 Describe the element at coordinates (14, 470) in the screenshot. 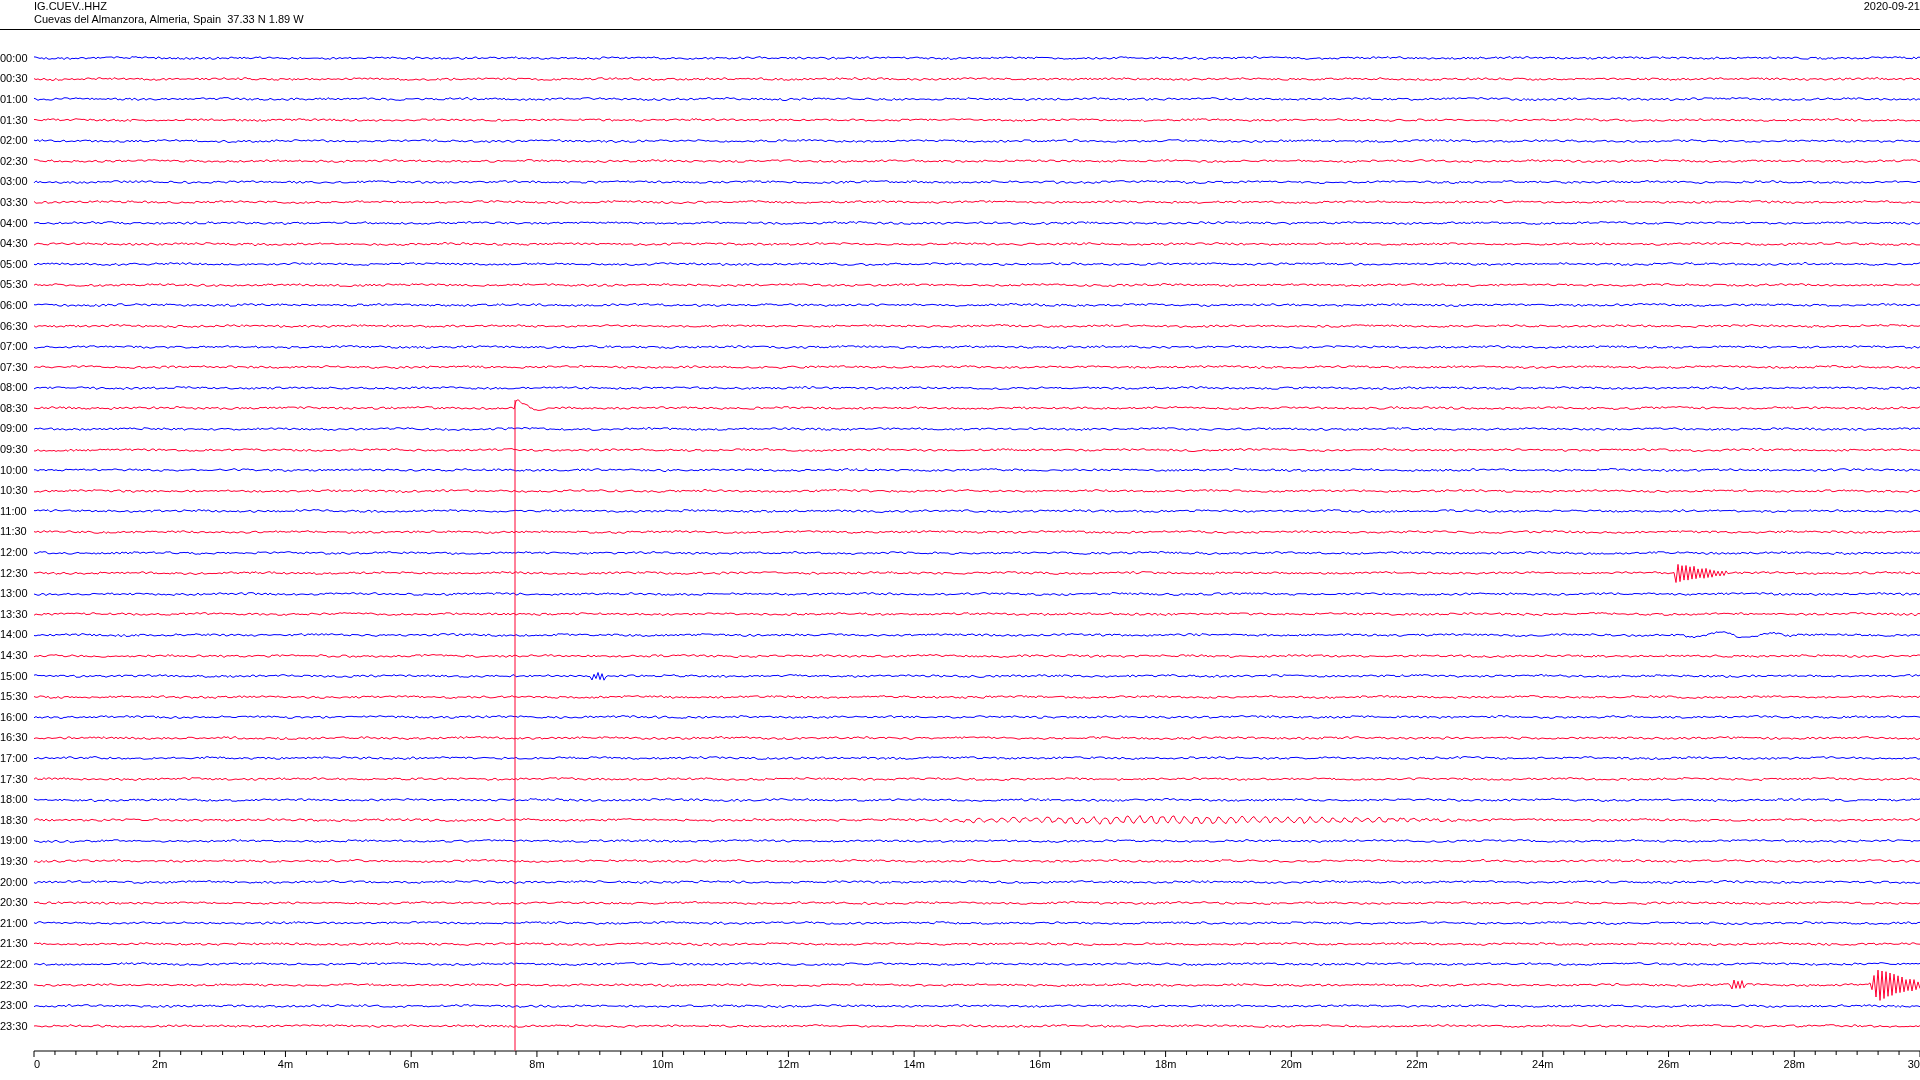

I see `time-label: 10:00` at that location.